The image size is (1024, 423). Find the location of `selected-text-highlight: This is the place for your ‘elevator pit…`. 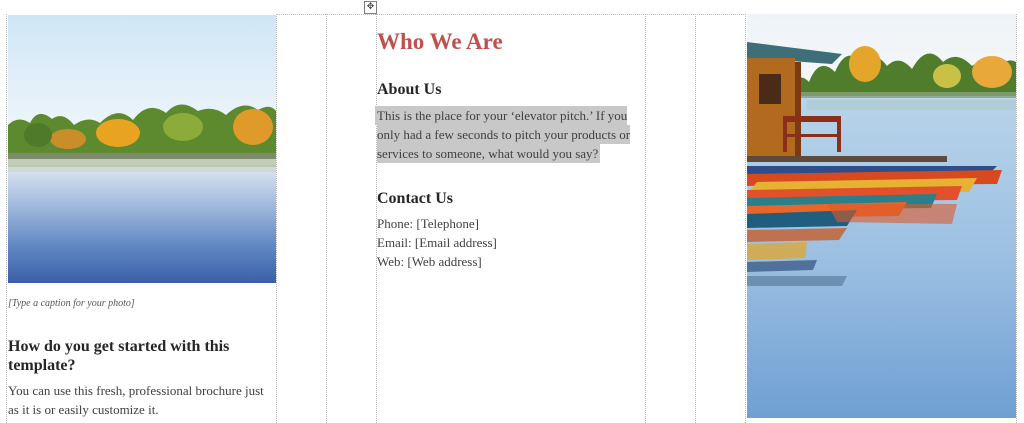

selected-text-highlight: This is the place for your ‘elevator pit… is located at coordinates (504, 134).